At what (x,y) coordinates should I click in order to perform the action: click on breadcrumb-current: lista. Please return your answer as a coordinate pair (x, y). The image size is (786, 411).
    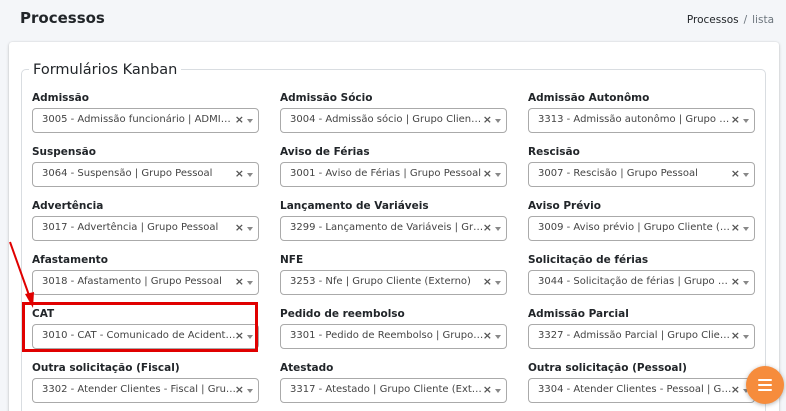
    Looking at the image, I should click on (763, 20).